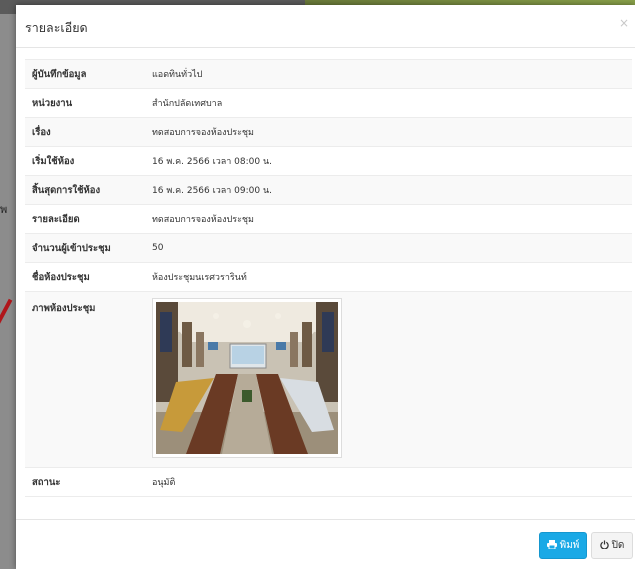 This screenshot has height=569, width=635. What do you see at coordinates (66, 190) in the screenshot?
I see `row-label: สิ้นสุดการใช้ห้อง` at bounding box center [66, 190].